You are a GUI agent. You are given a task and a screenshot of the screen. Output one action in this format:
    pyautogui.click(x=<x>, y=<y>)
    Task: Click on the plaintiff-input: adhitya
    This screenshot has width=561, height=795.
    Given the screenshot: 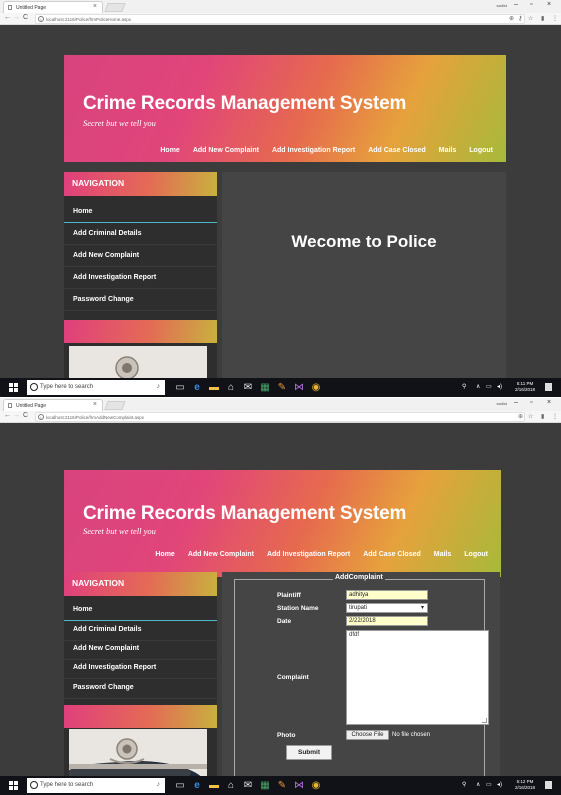 What is the action you would take?
    pyautogui.click(x=387, y=595)
    